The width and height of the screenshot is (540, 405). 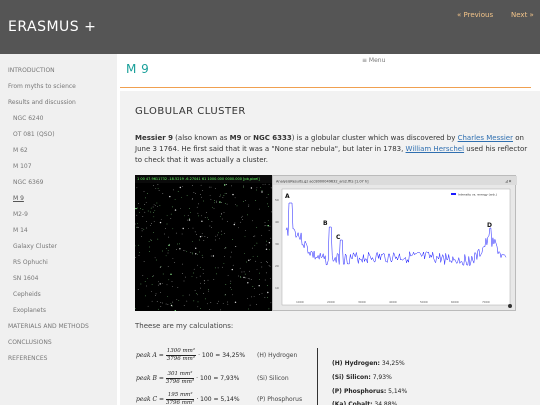 What do you see at coordinates (218, 378) in the screenshot?
I see `equation-result: · 100 = 7,93%` at bounding box center [218, 378].